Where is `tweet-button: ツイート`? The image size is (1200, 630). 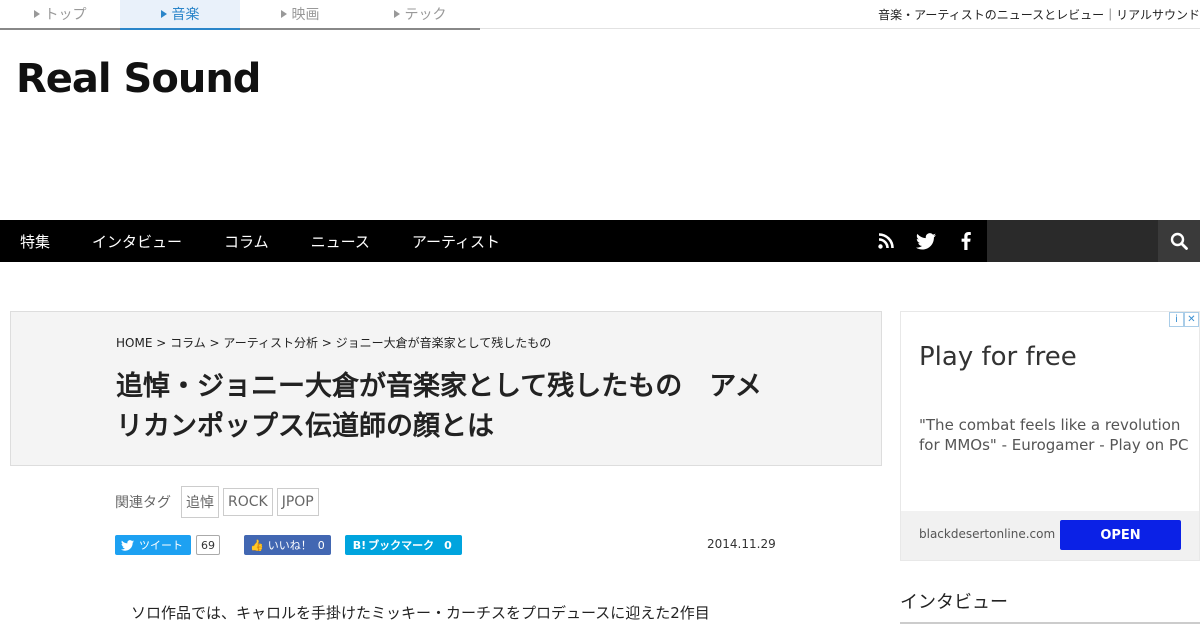 tweet-button: ツイート is located at coordinates (153, 545).